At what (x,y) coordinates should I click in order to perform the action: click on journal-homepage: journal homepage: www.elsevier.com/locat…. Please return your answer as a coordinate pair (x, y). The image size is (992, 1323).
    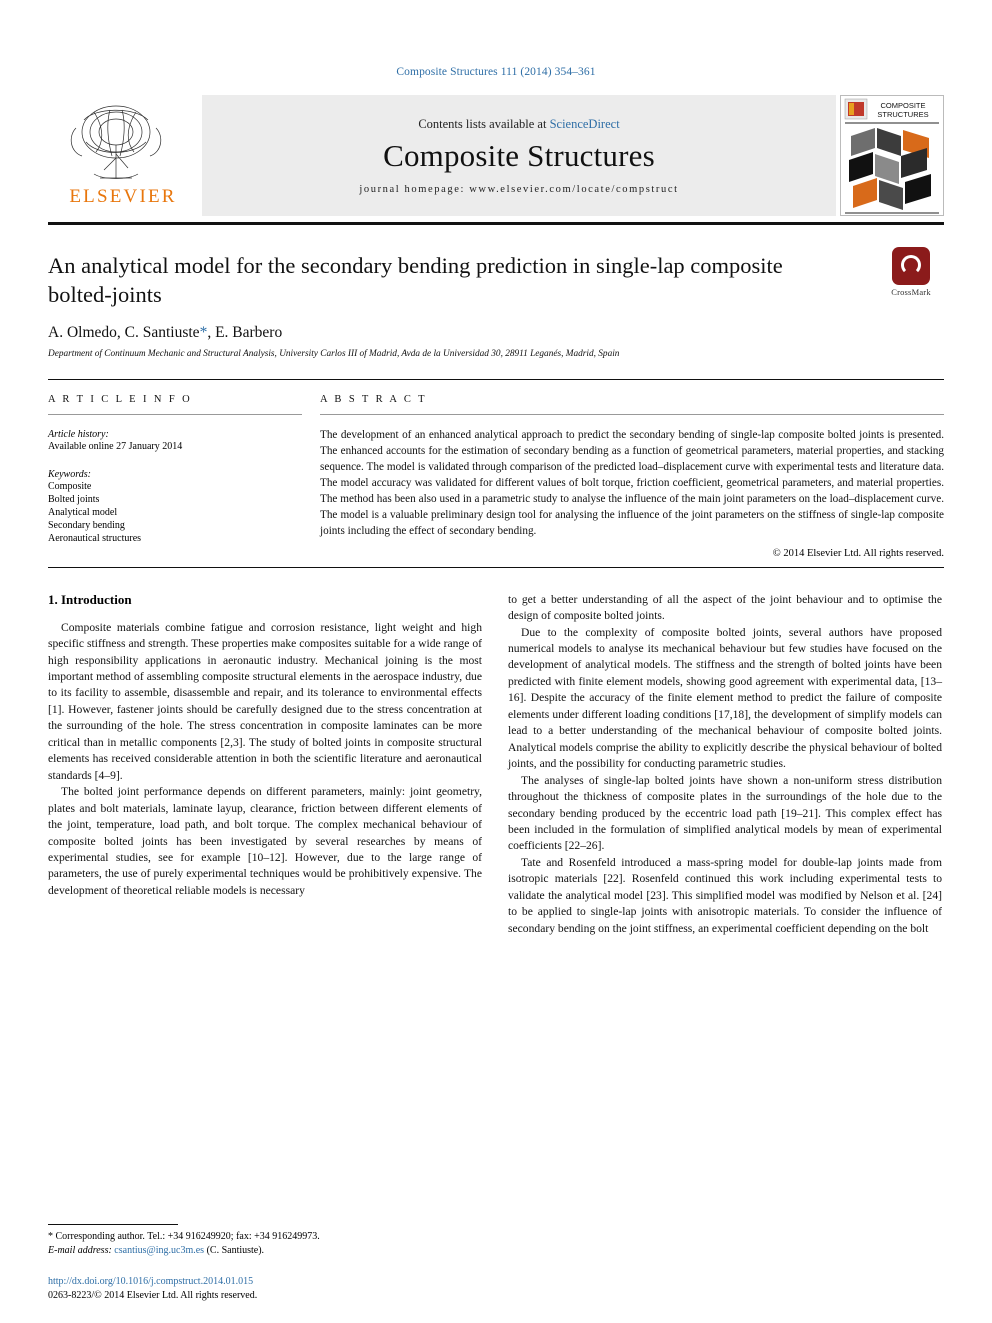
    Looking at the image, I should click on (518, 189).